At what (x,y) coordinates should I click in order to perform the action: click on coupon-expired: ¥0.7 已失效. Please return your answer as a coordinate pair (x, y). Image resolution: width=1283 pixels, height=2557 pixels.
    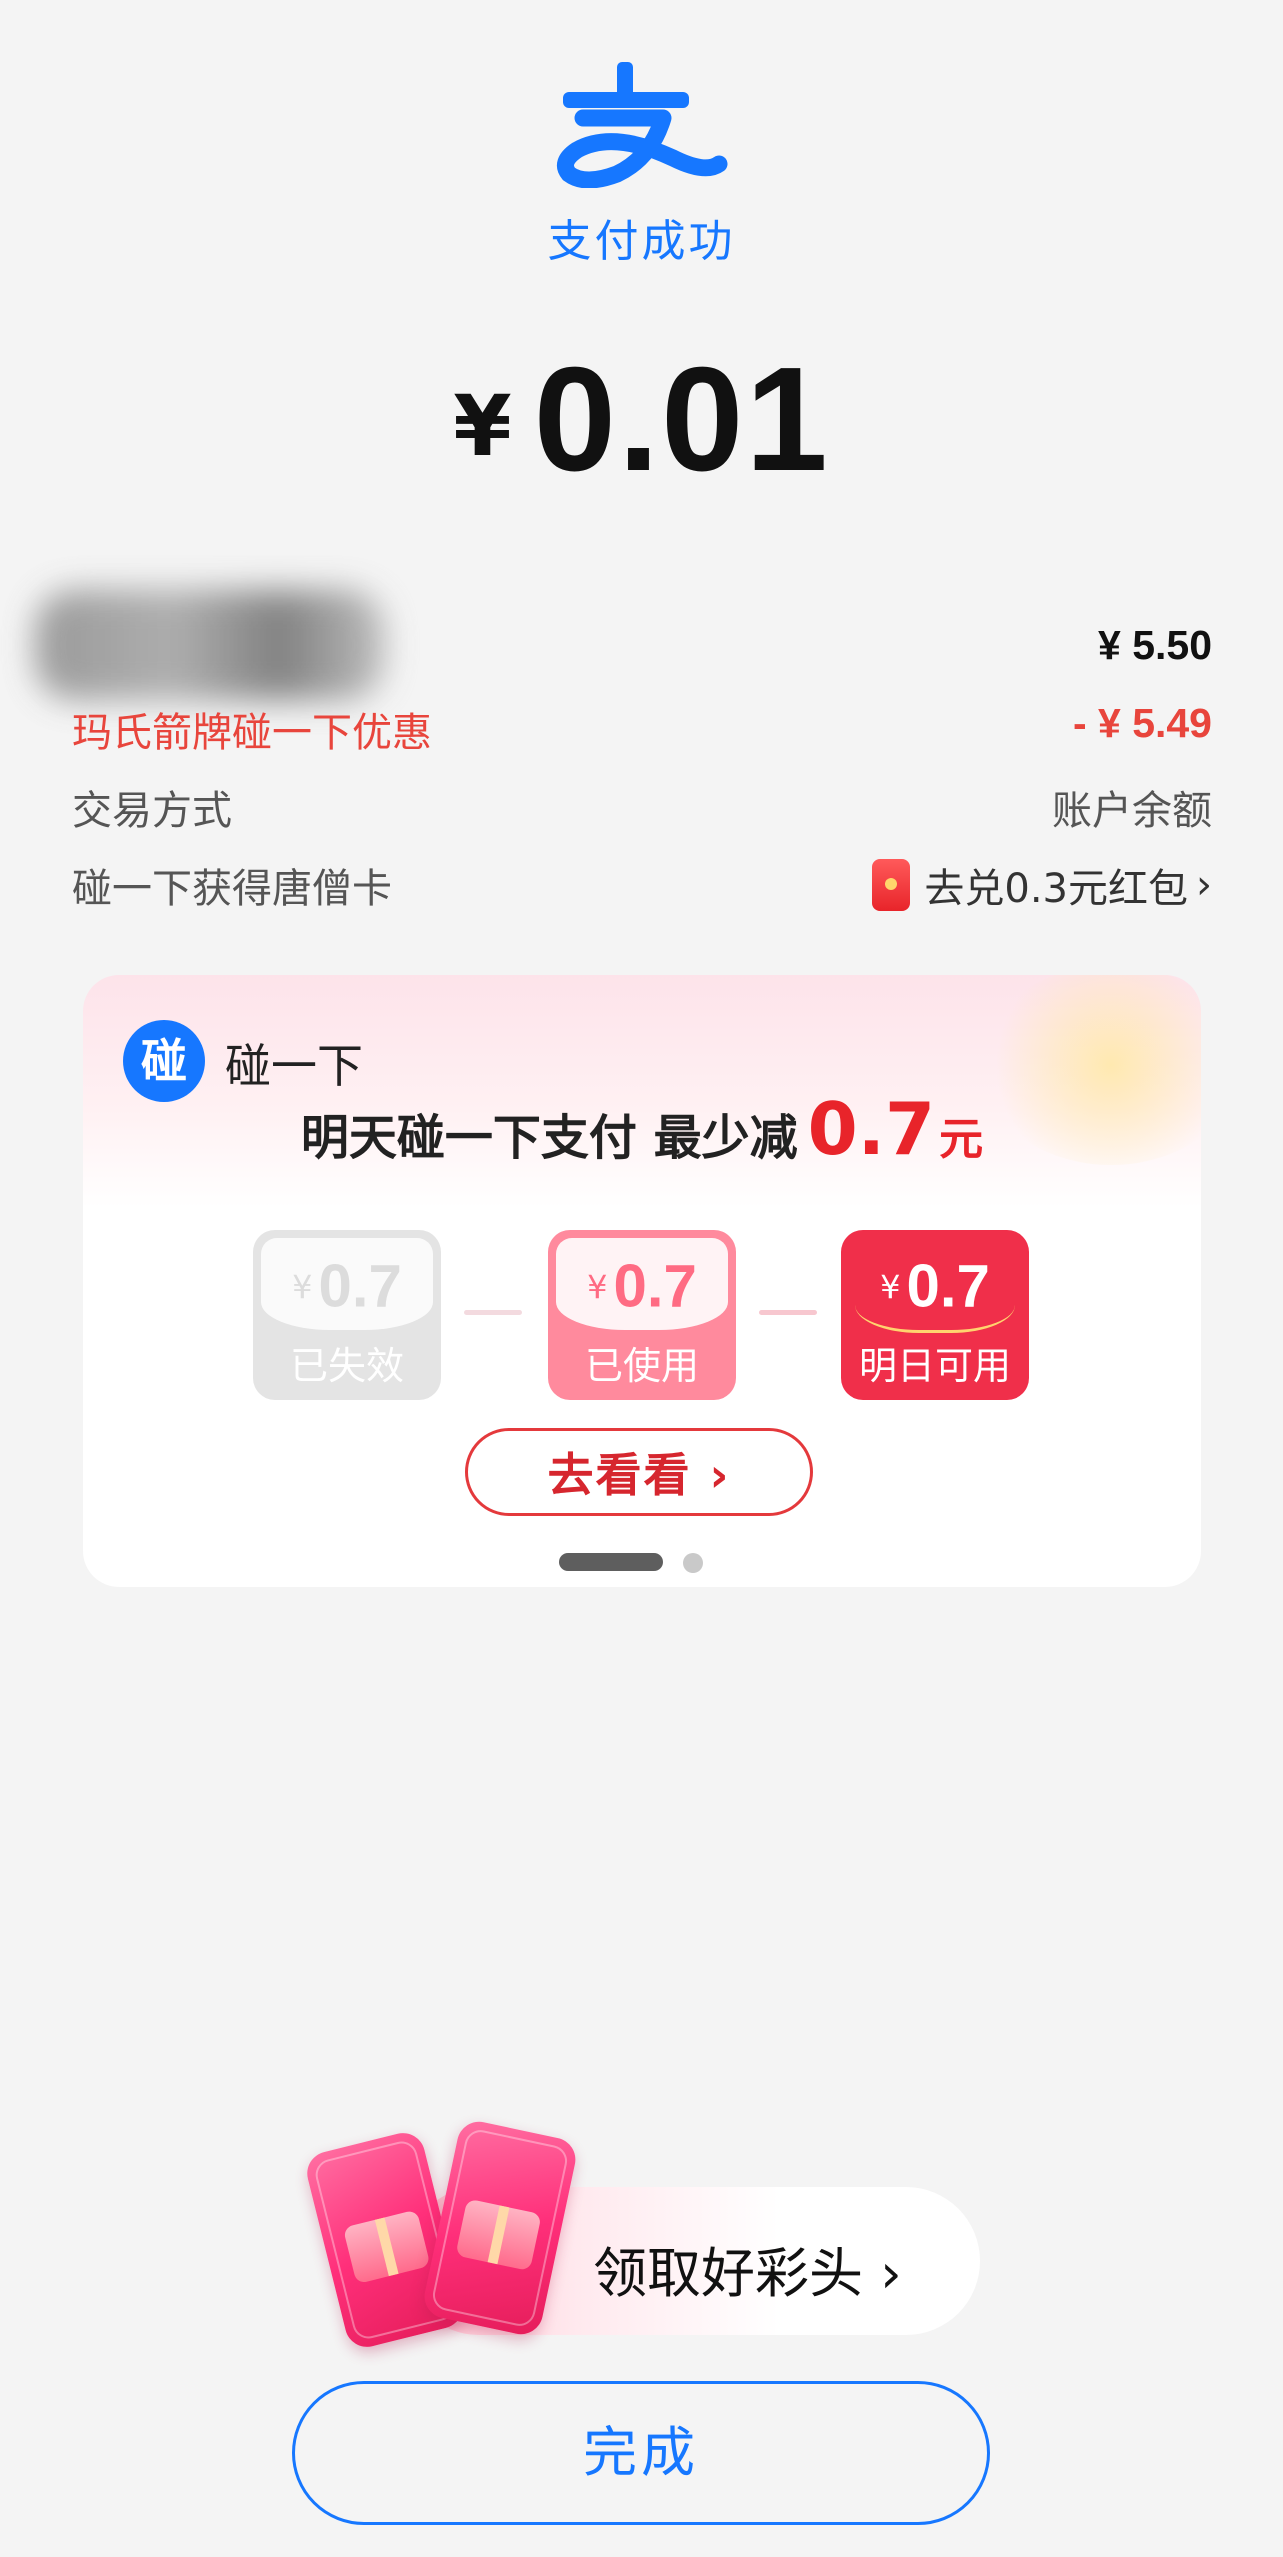
    Looking at the image, I should click on (347, 1315).